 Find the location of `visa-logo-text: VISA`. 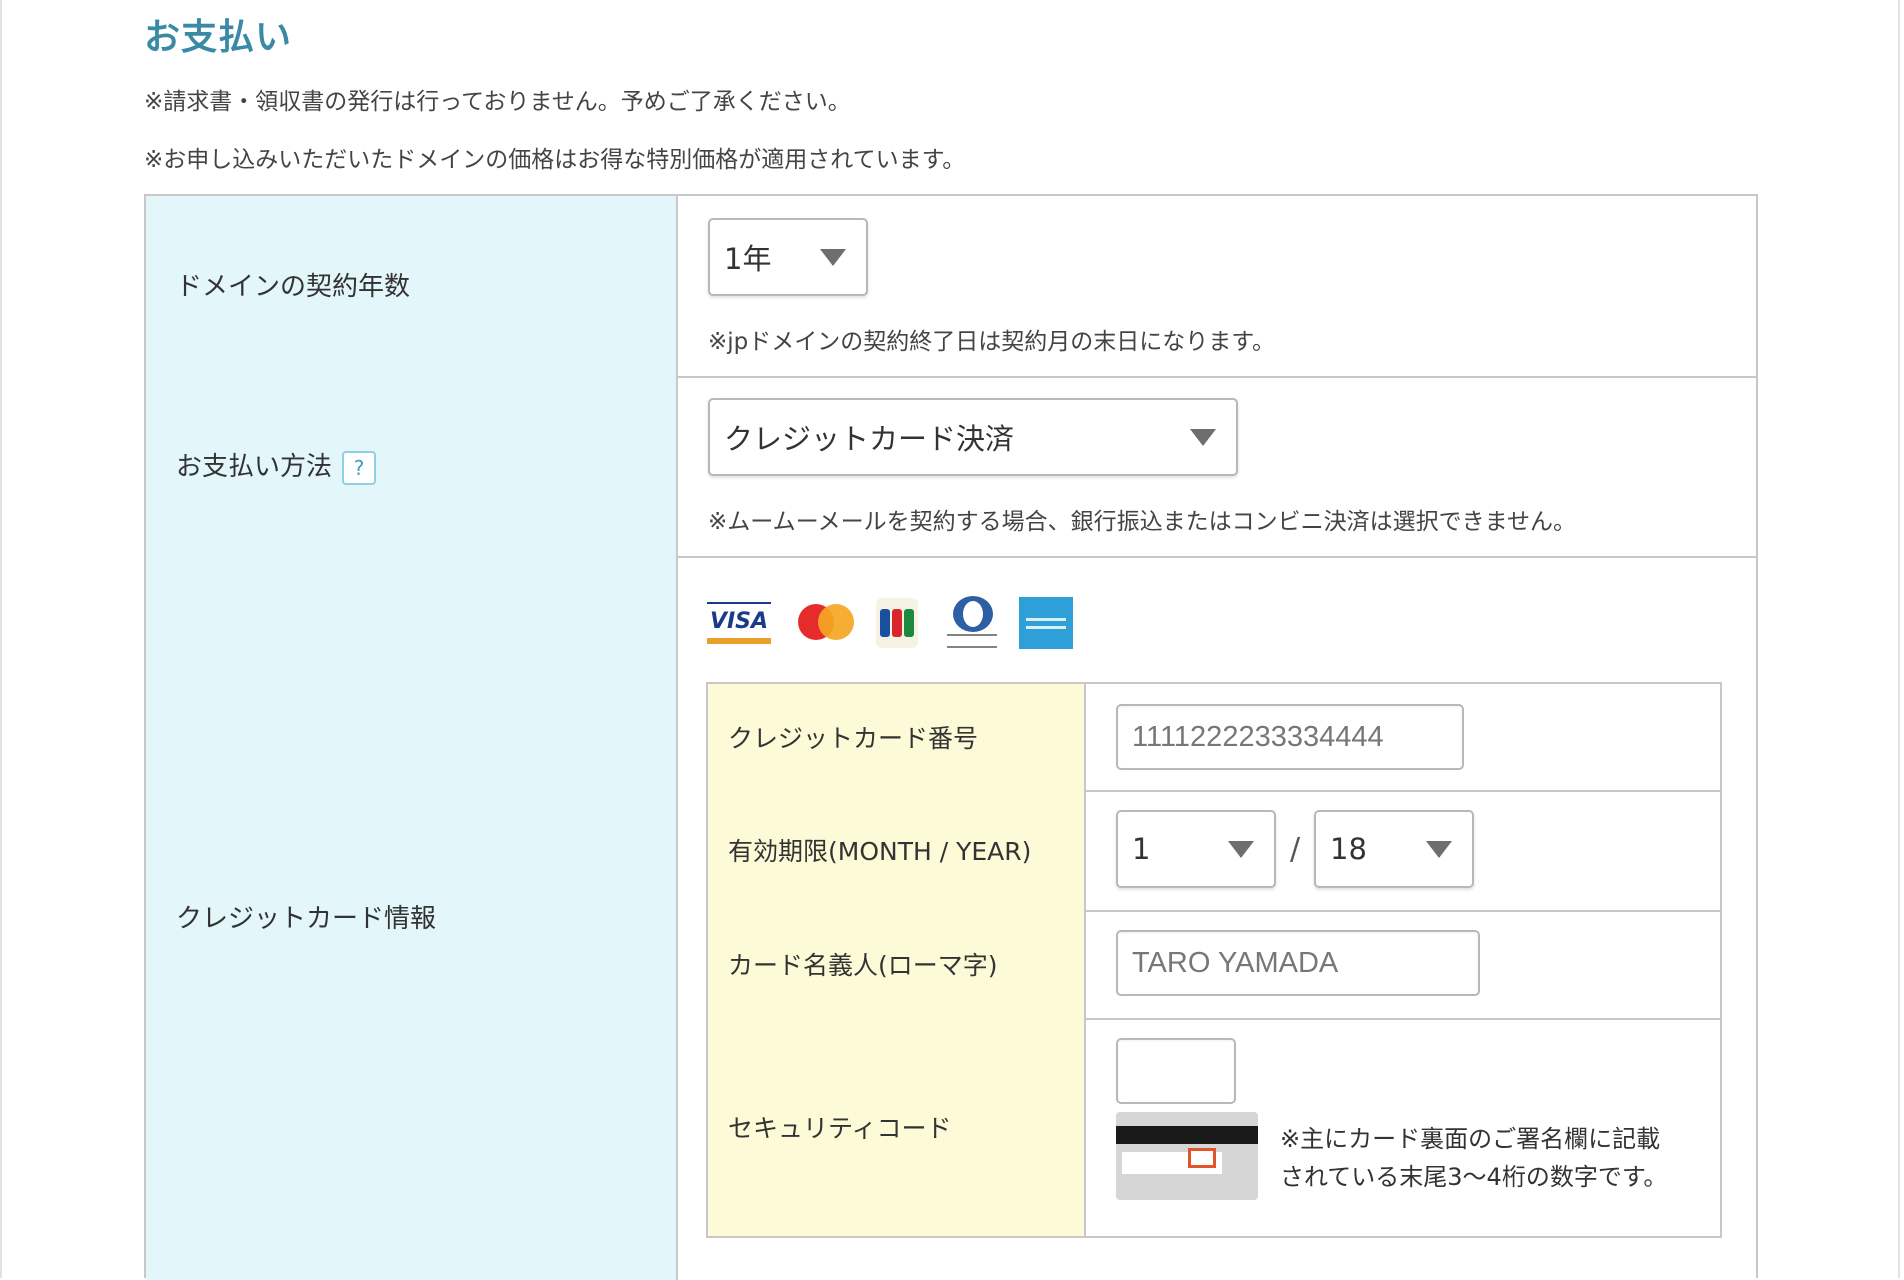

visa-logo-text: VISA is located at coordinates (739, 623).